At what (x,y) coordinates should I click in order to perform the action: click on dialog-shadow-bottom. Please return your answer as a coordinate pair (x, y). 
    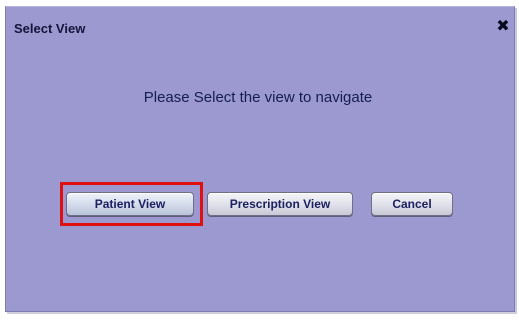
    Looking at the image, I should click on (262, 313).